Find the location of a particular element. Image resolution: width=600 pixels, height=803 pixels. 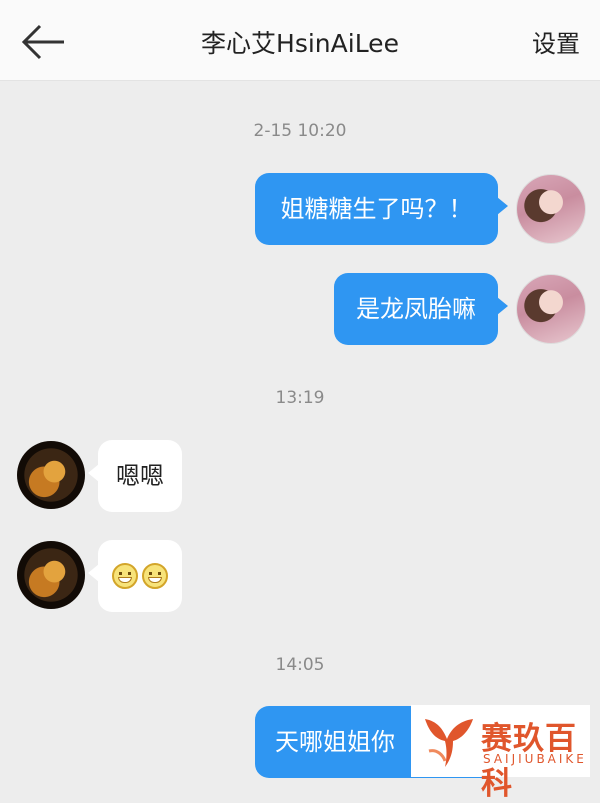

incoming-message-bubble: 嗯嗯 is located at coordinates (135, 476).